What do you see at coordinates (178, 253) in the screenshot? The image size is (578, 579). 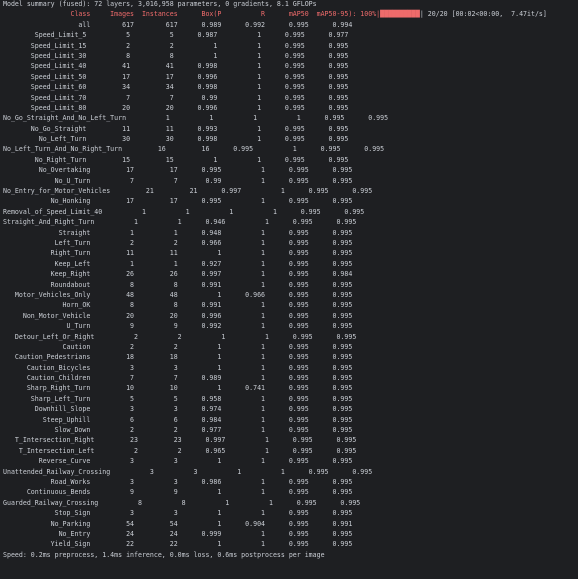 I see `table-row: Right_Turn 11 11 1 1 0.995 0.995` at bounding box center [178, 253].